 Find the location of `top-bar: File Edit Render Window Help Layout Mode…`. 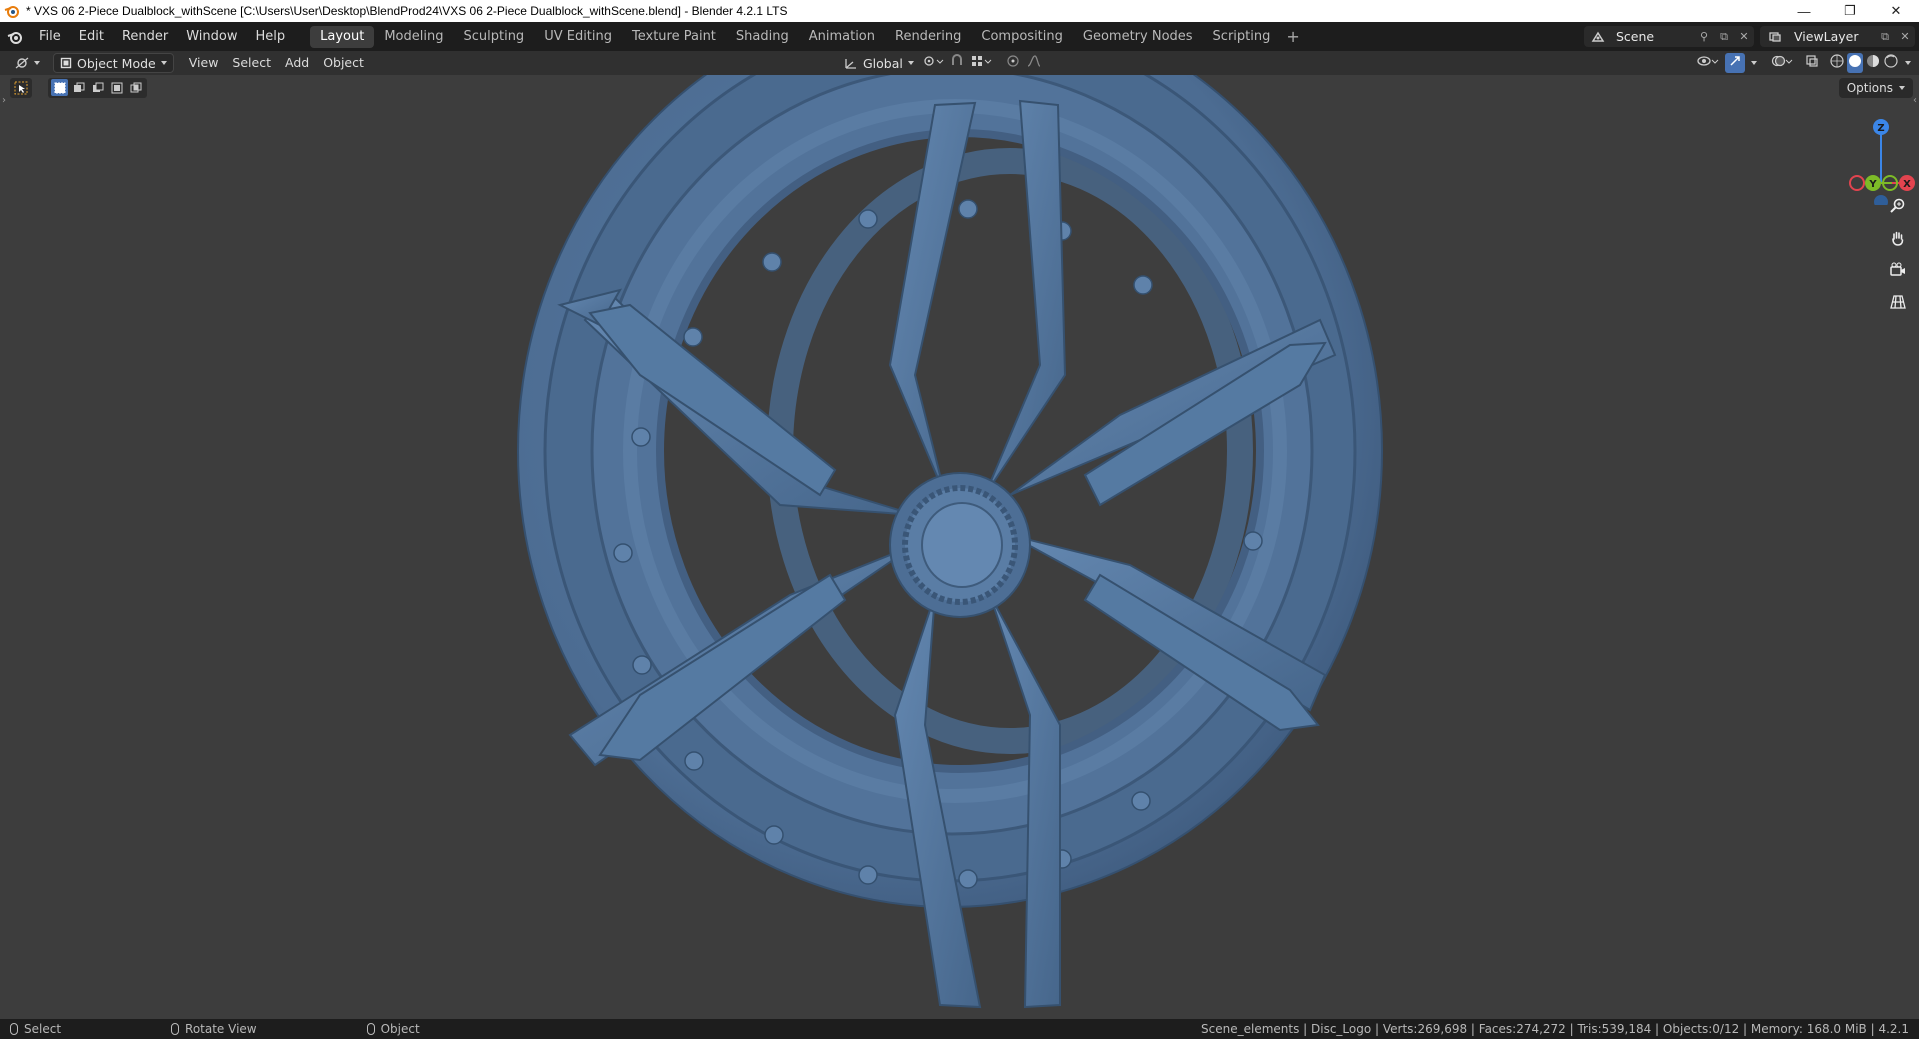

top-bar: File Edit Render Window Help Layout Mode… is located at coordinates (959, 36).